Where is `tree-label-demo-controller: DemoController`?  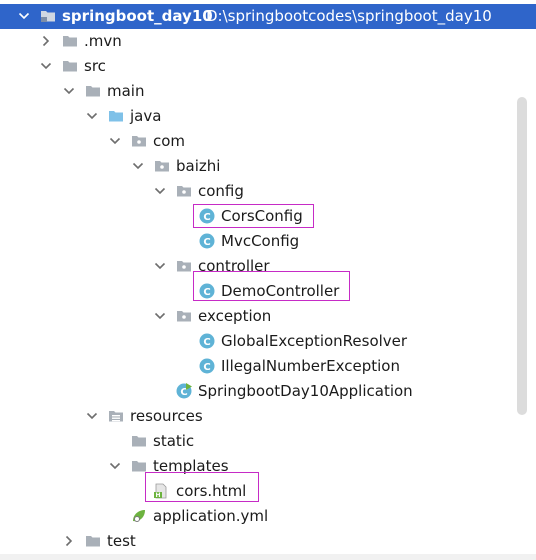
tree-label-demo-controller: DemoController is located at coordinates (280, 291).